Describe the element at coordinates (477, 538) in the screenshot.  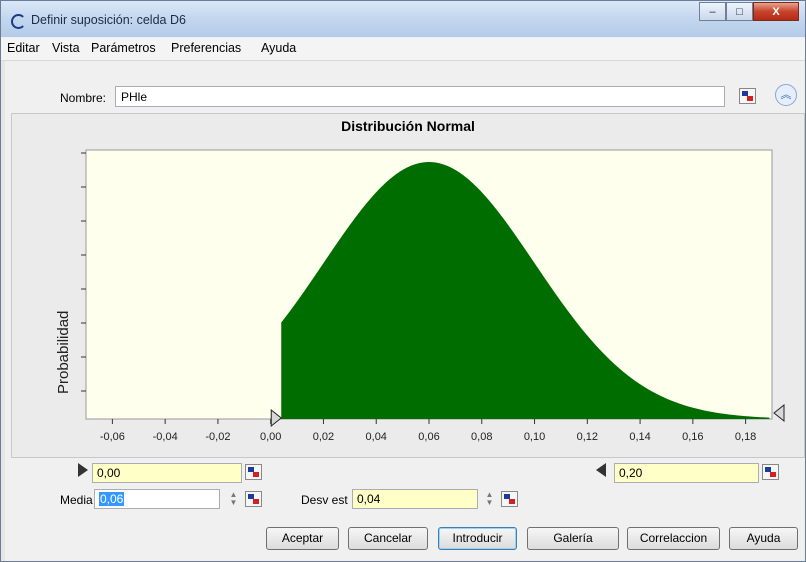
I see `enter-button: Introducir` at that location.